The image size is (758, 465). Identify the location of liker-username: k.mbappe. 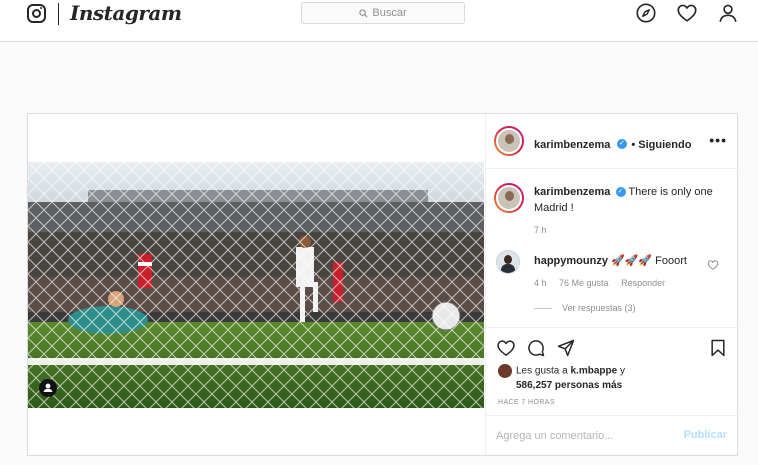
(594, 371).